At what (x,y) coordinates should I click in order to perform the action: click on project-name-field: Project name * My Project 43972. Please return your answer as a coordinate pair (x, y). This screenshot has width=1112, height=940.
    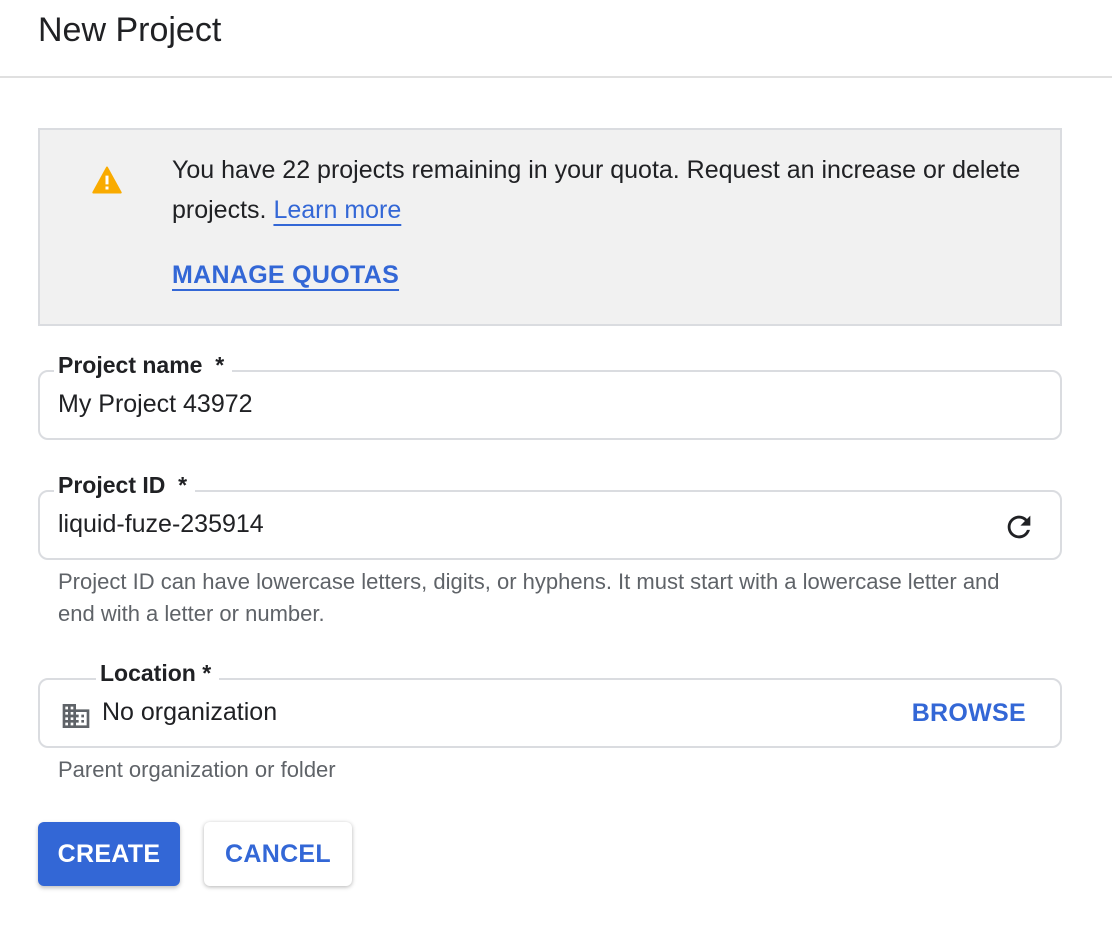
    Looking at the image, I should click on (550, 395).